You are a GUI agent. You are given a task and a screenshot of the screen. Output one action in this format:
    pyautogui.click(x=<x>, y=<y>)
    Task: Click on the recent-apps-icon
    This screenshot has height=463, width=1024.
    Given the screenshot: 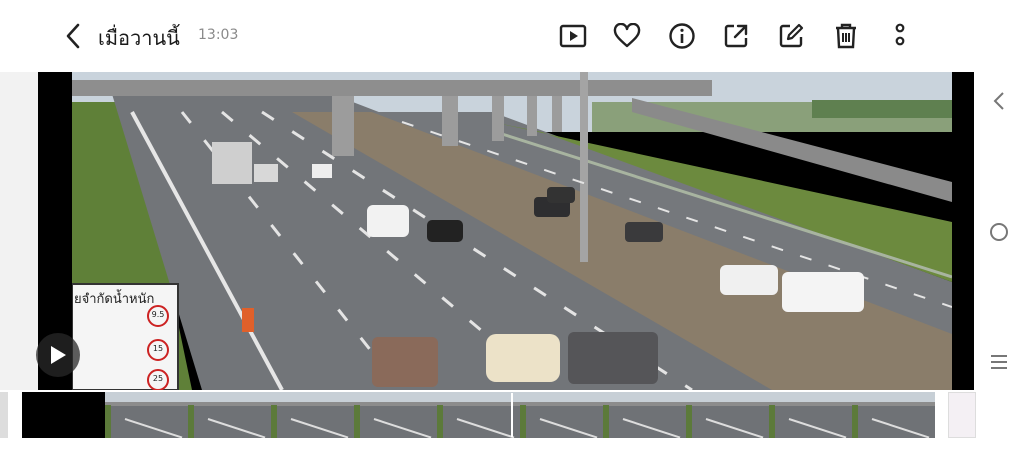 What is the action you would take?
    pyautogui.click(x=999, y=362)
    